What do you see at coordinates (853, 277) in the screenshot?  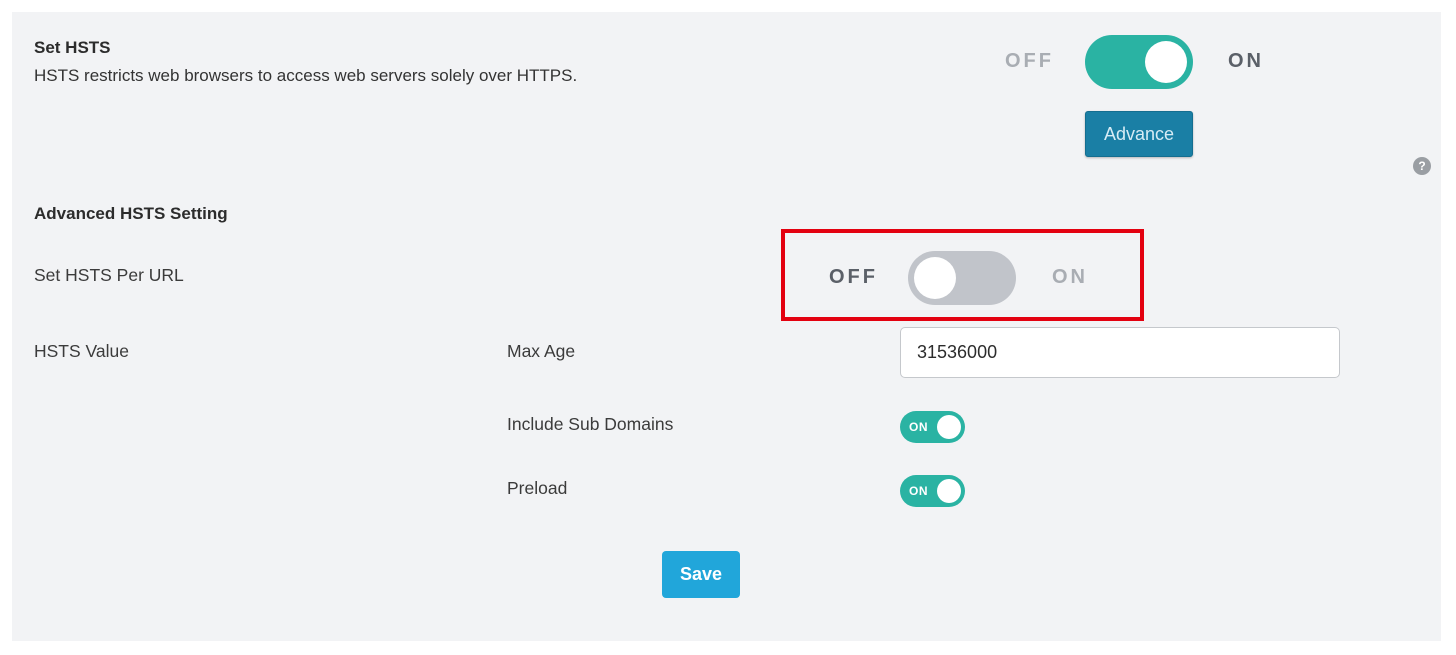 I see `per-url-off-label: OFF` at bounding box center [853, 277].